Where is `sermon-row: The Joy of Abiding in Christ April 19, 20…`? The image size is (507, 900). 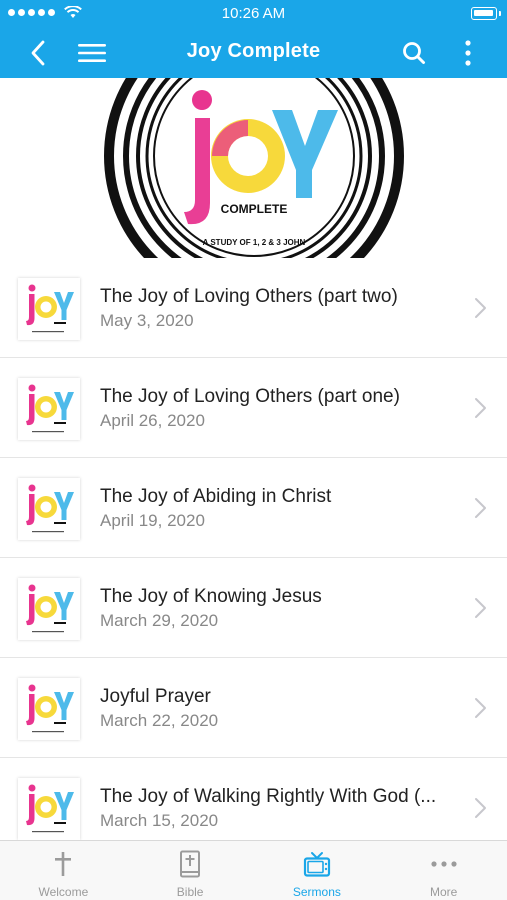 sermon-row: The Joy of Abiding in Christ April 19, 20… is located at coordinates (253, 508).